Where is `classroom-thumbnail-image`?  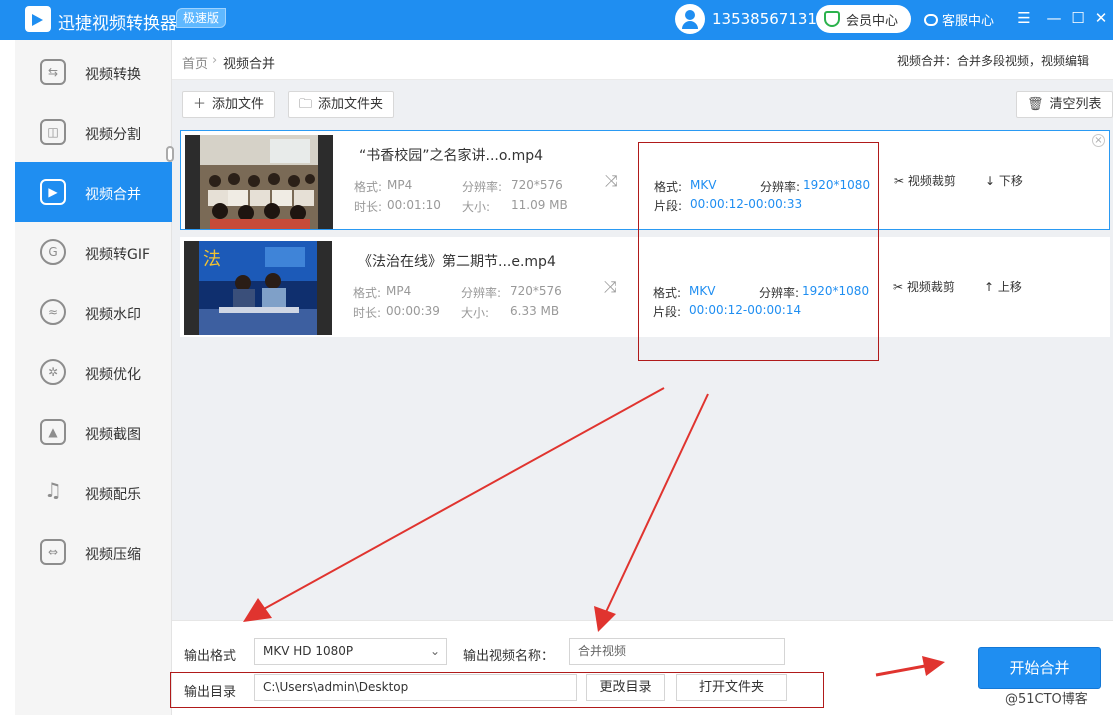 classroom-thumbnail-image is located at coordinates (259, 182).